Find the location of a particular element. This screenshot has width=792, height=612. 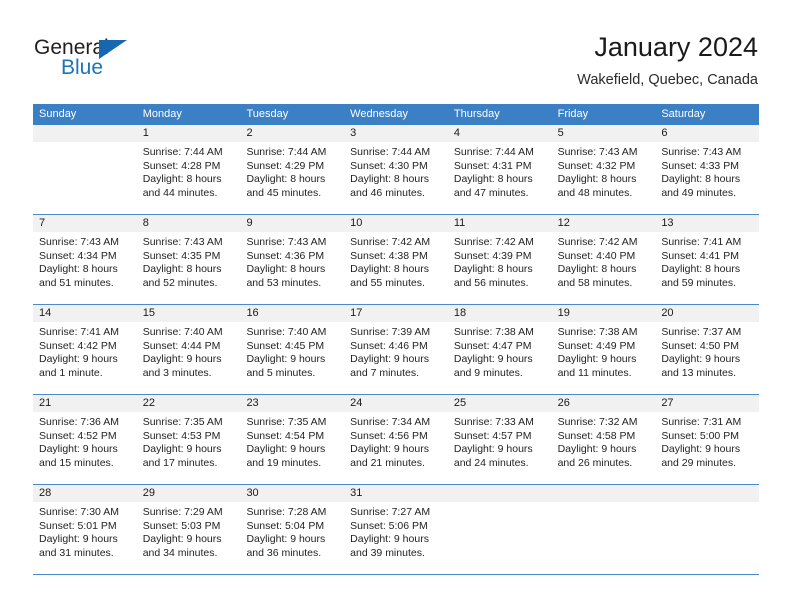

day-detail-line: Sunset: 4:45 PM is located at coordinates (285, 345).